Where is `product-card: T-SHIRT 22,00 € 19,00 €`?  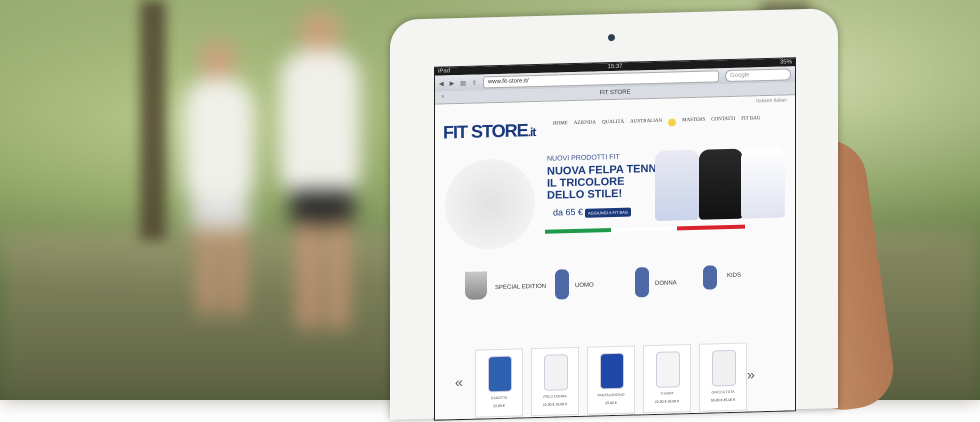 product-card: T-SHIRT 22,00 € 19,00 € is located at coordinates (667, 378).